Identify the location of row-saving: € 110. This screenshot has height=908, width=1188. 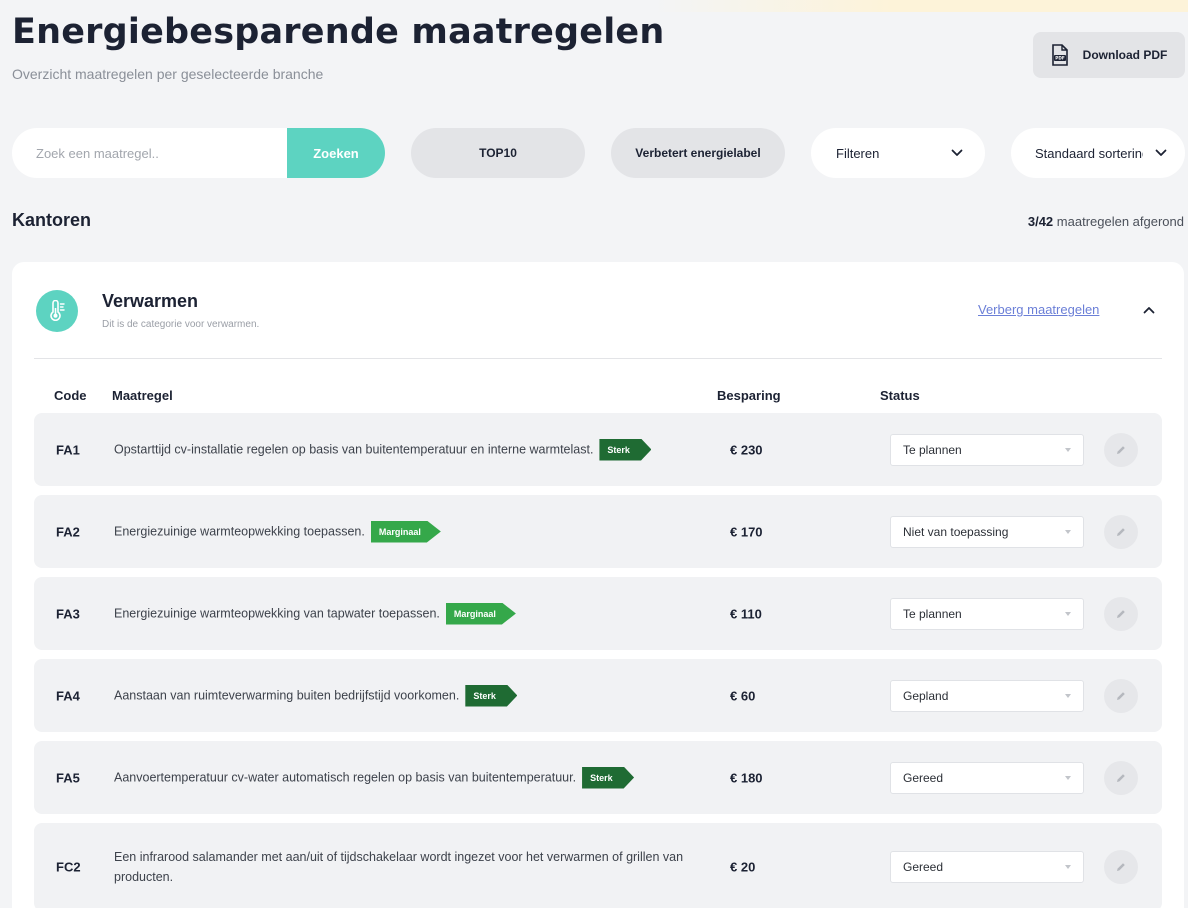
(746, 613).